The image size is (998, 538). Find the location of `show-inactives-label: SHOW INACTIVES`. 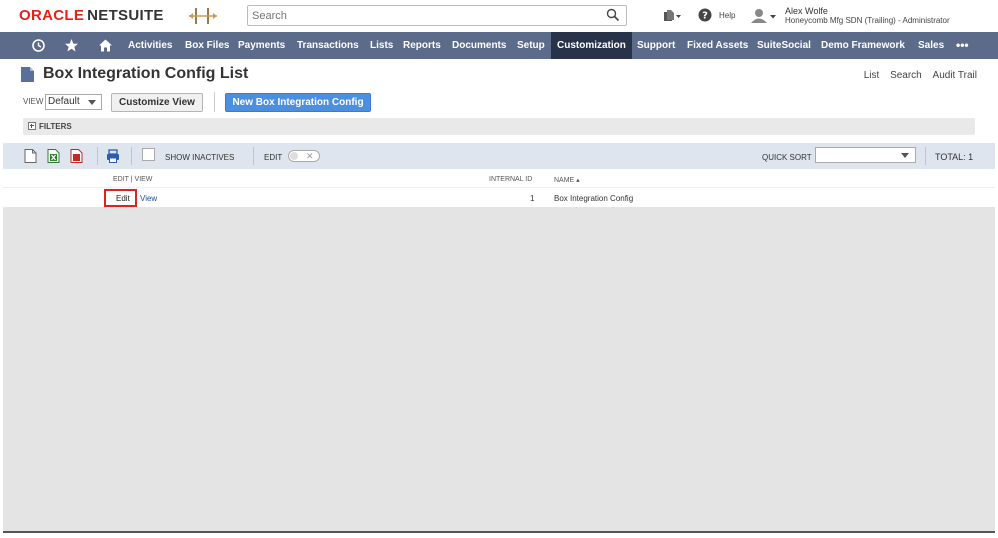

show-inactives-label: SHOW INACTIVES is located at coordinates (200, 157).